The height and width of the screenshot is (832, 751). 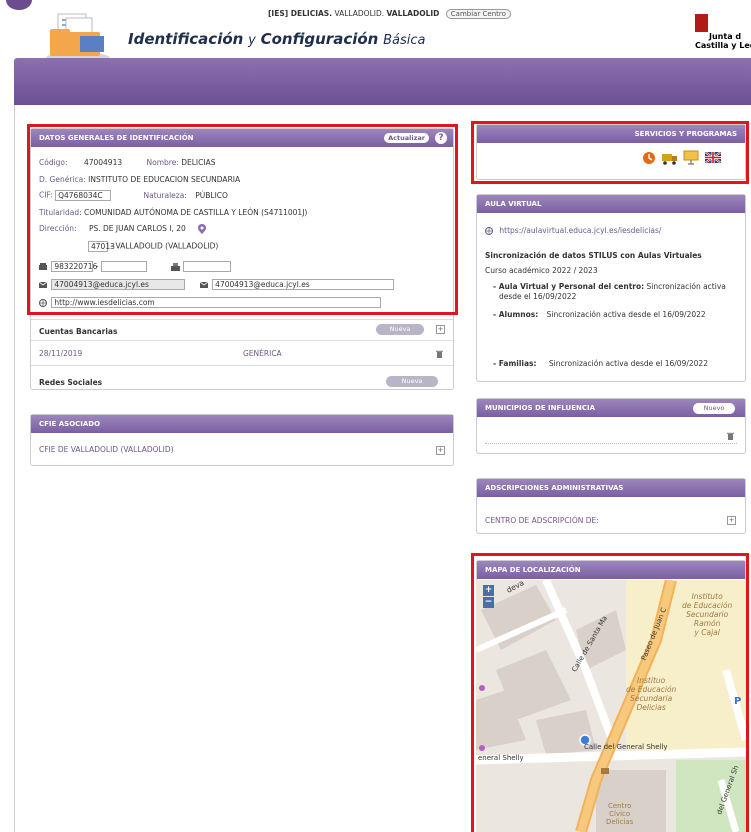 What do you see at coordinates (400, 329) in the screenshot?
I see `new-bank-account-button: Nueva` at bounding box center [400, 329].